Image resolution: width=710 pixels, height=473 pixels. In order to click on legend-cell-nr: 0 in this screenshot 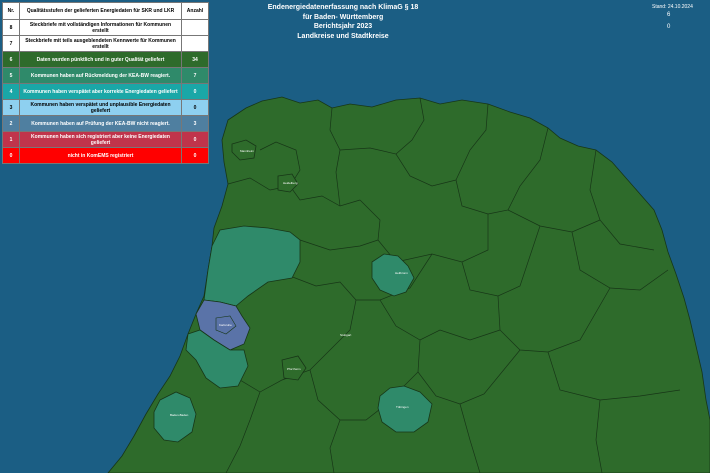, I will do `click(11, 155)`.